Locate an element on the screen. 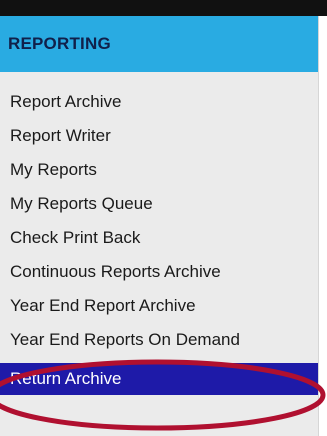  top-bar is located at coordinates (163, 8).